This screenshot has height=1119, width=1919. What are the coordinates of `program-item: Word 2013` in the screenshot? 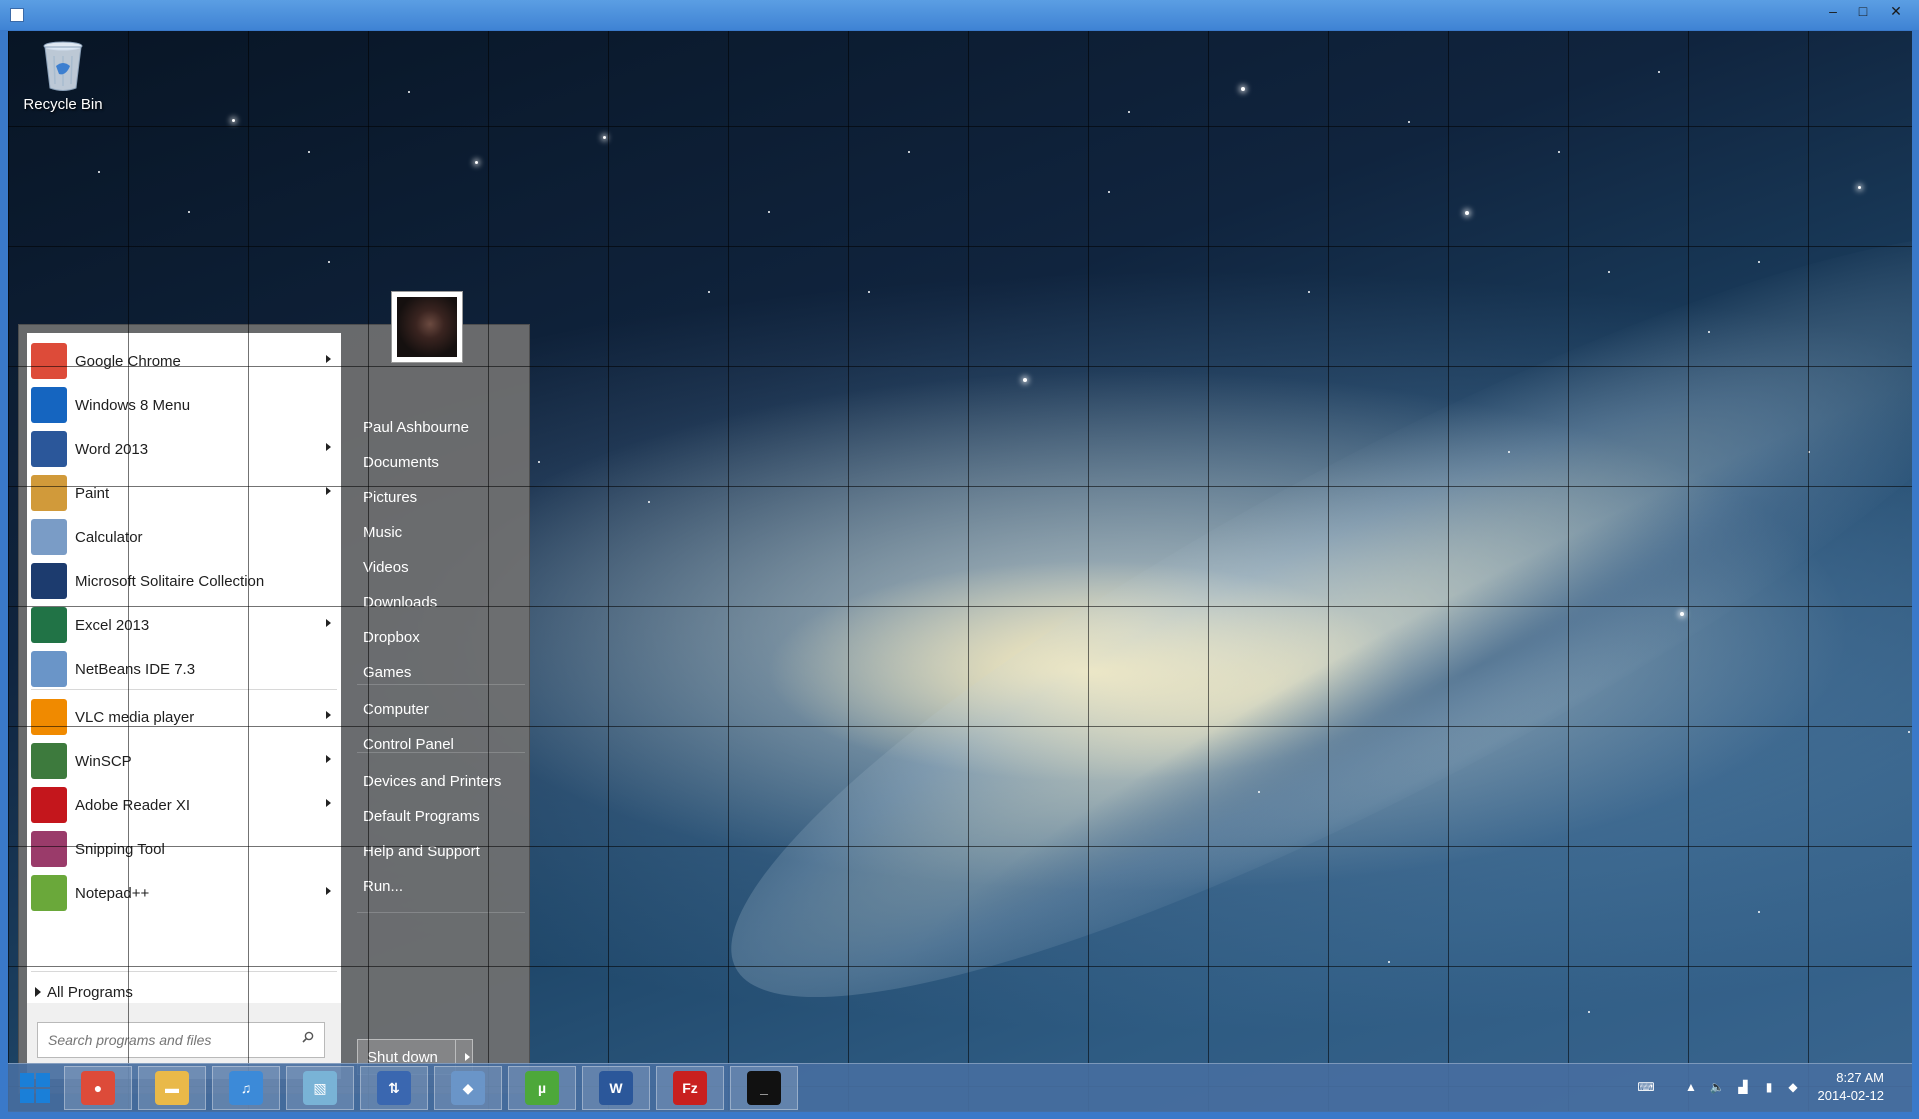 It's located at (184, 449).